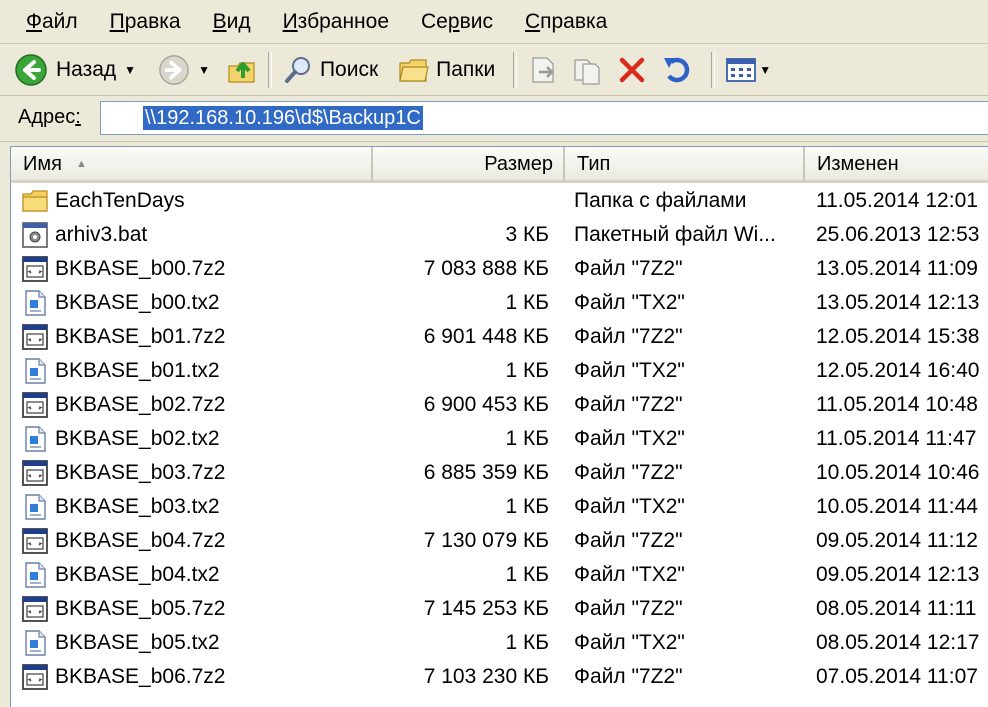 The image size is (988, 707). I want to click on menu-file: Файл, so click(52, 22).